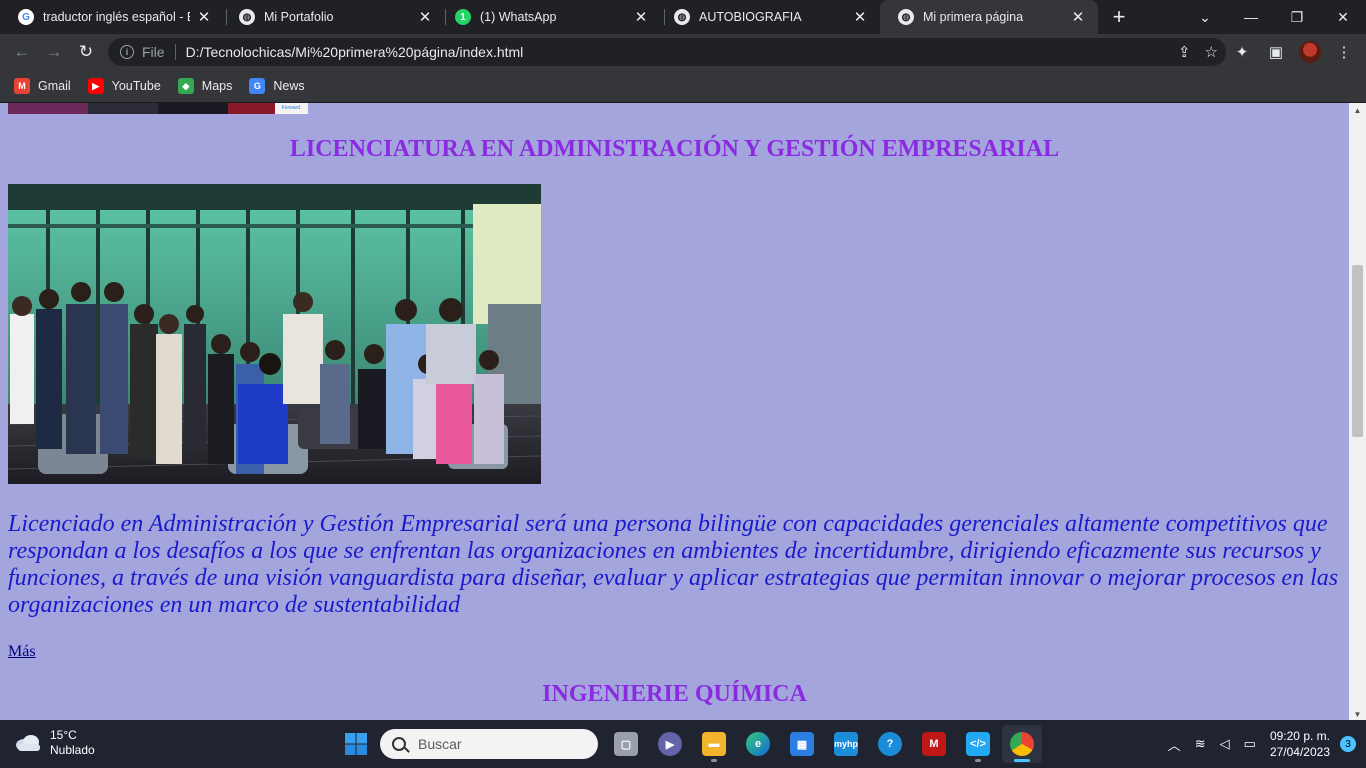 This screenshot has width=1366, height=768. What do you see at coordinates (1348, 744) in the screenshot?
I see `notification-badge: 3` at bounding box center [1348, 744].